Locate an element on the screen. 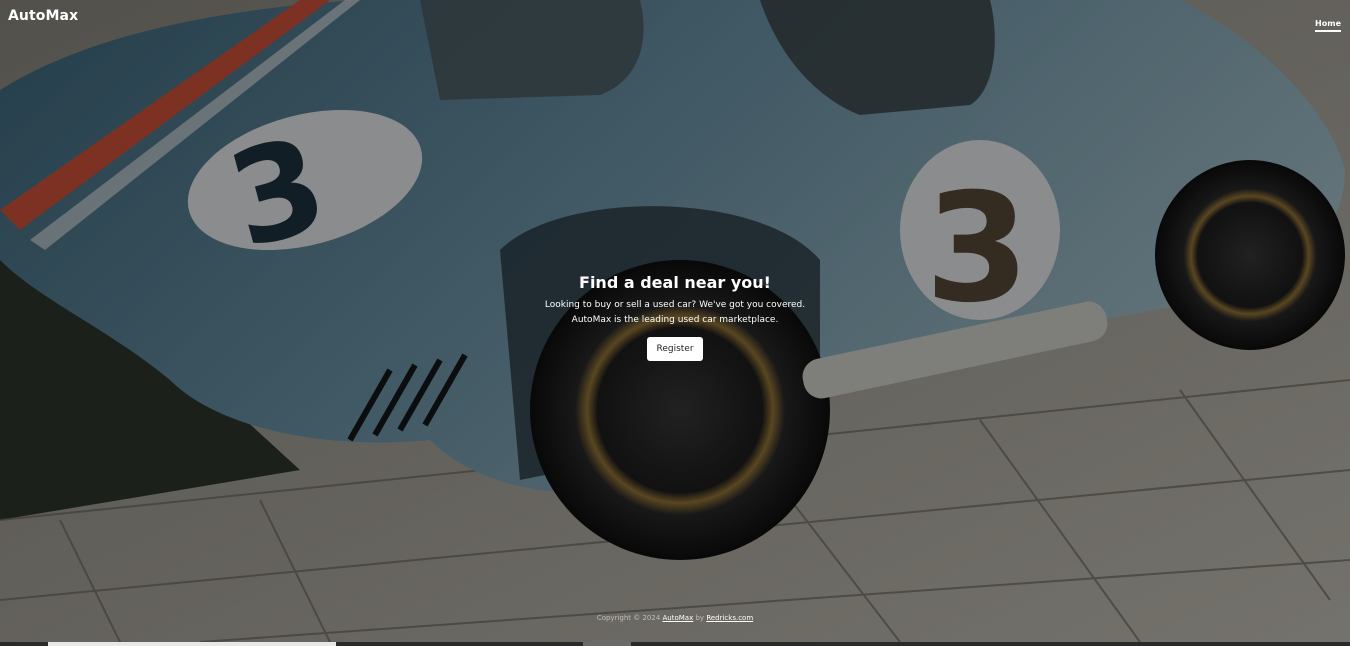  footer-site-link: AutoMax is located at coordinates (678, 618).